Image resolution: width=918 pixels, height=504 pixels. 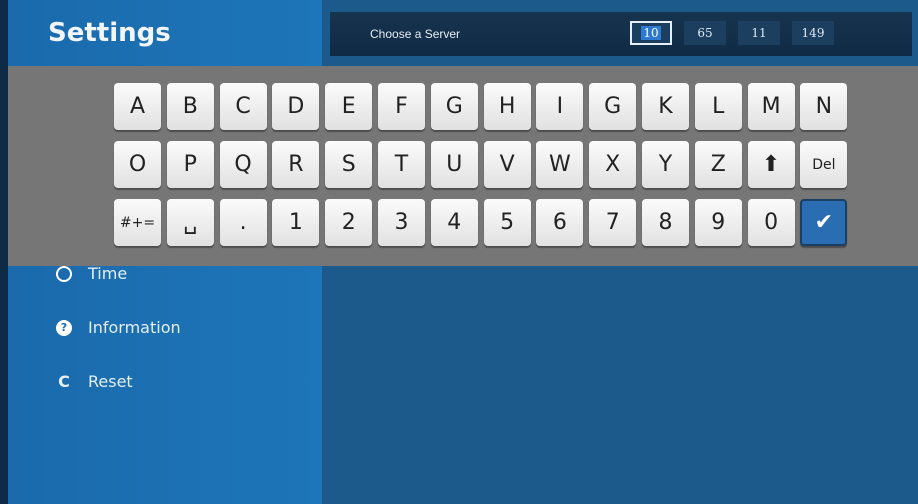 What do you see at coordinates (190, 106) in the screenshot?
I see `key-b: B` at bounding box center [190, 106].